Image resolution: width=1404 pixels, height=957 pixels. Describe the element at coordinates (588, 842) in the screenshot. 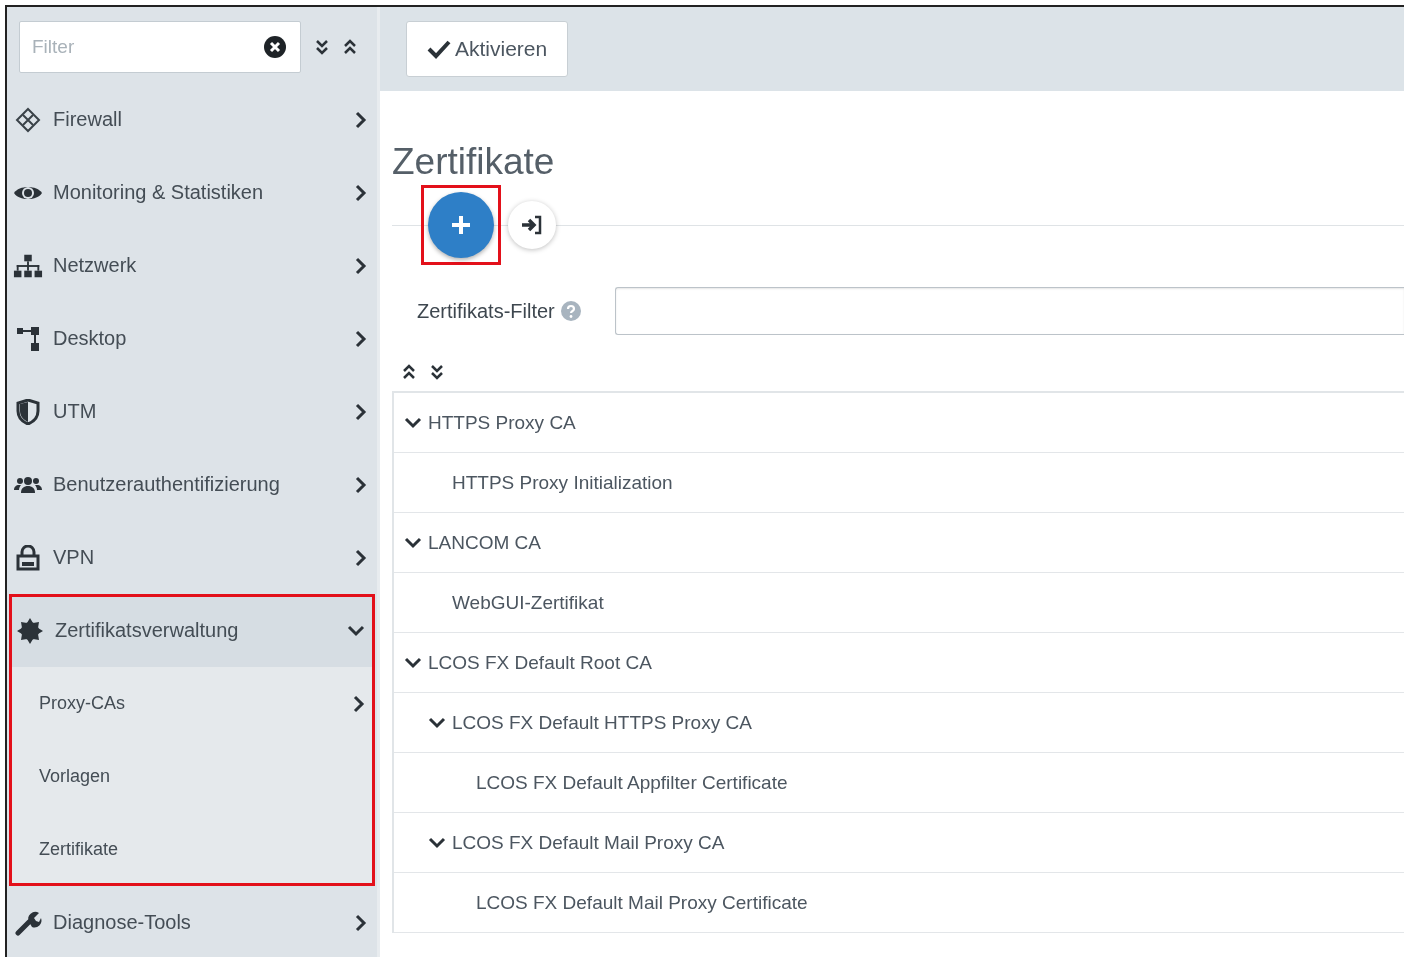

I see `tree-label: LCOS FX Default Mail Proxy CA` at that location.